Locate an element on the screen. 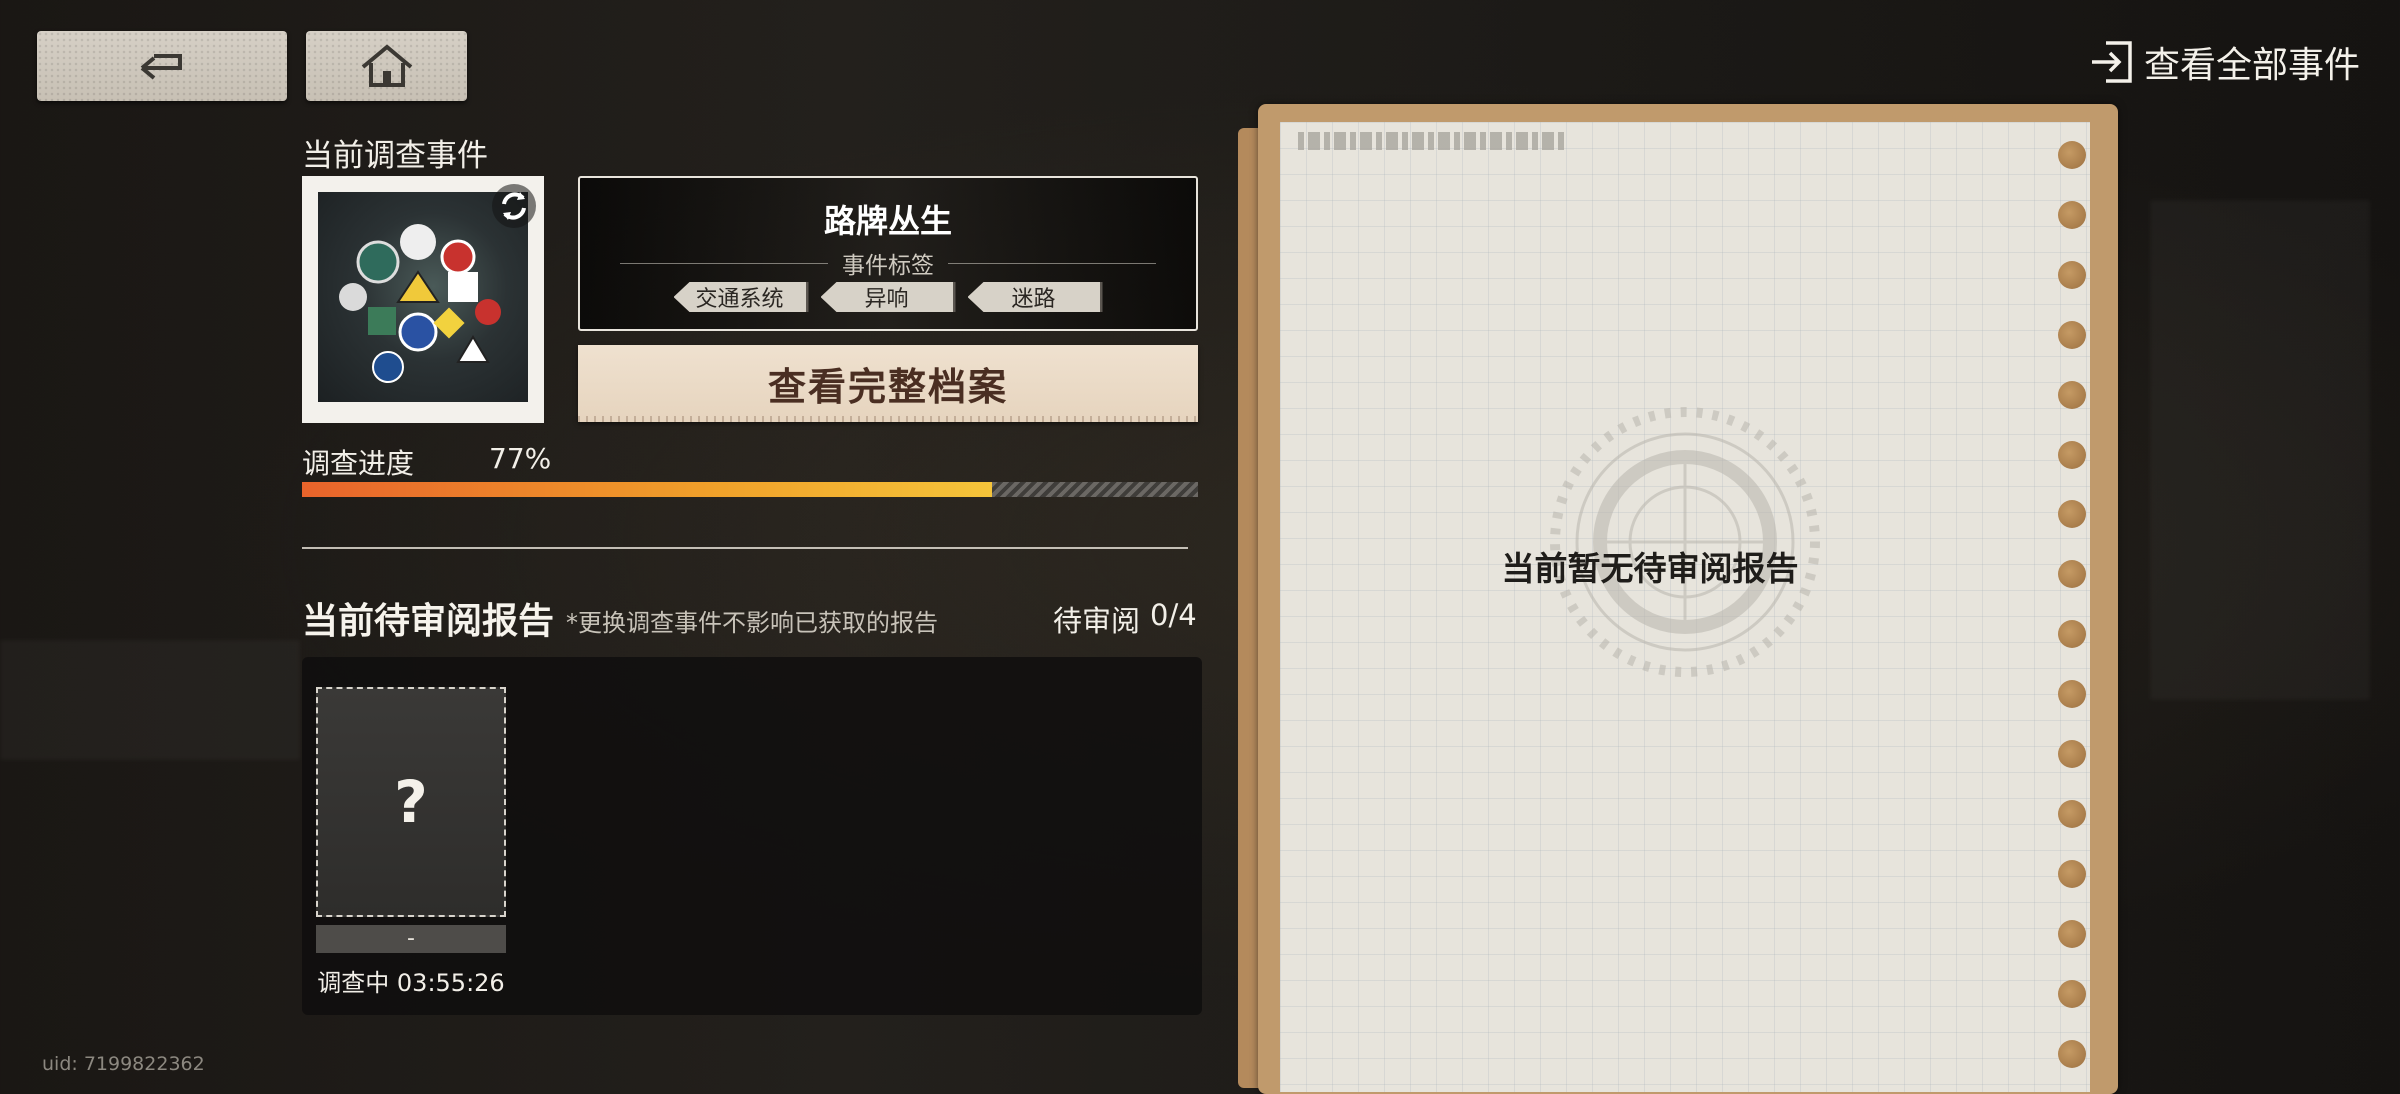 This screenshot has width=2400, height=1094. report-card: ? - 调查中 03:55:26 is located at coordinates (411, 842).